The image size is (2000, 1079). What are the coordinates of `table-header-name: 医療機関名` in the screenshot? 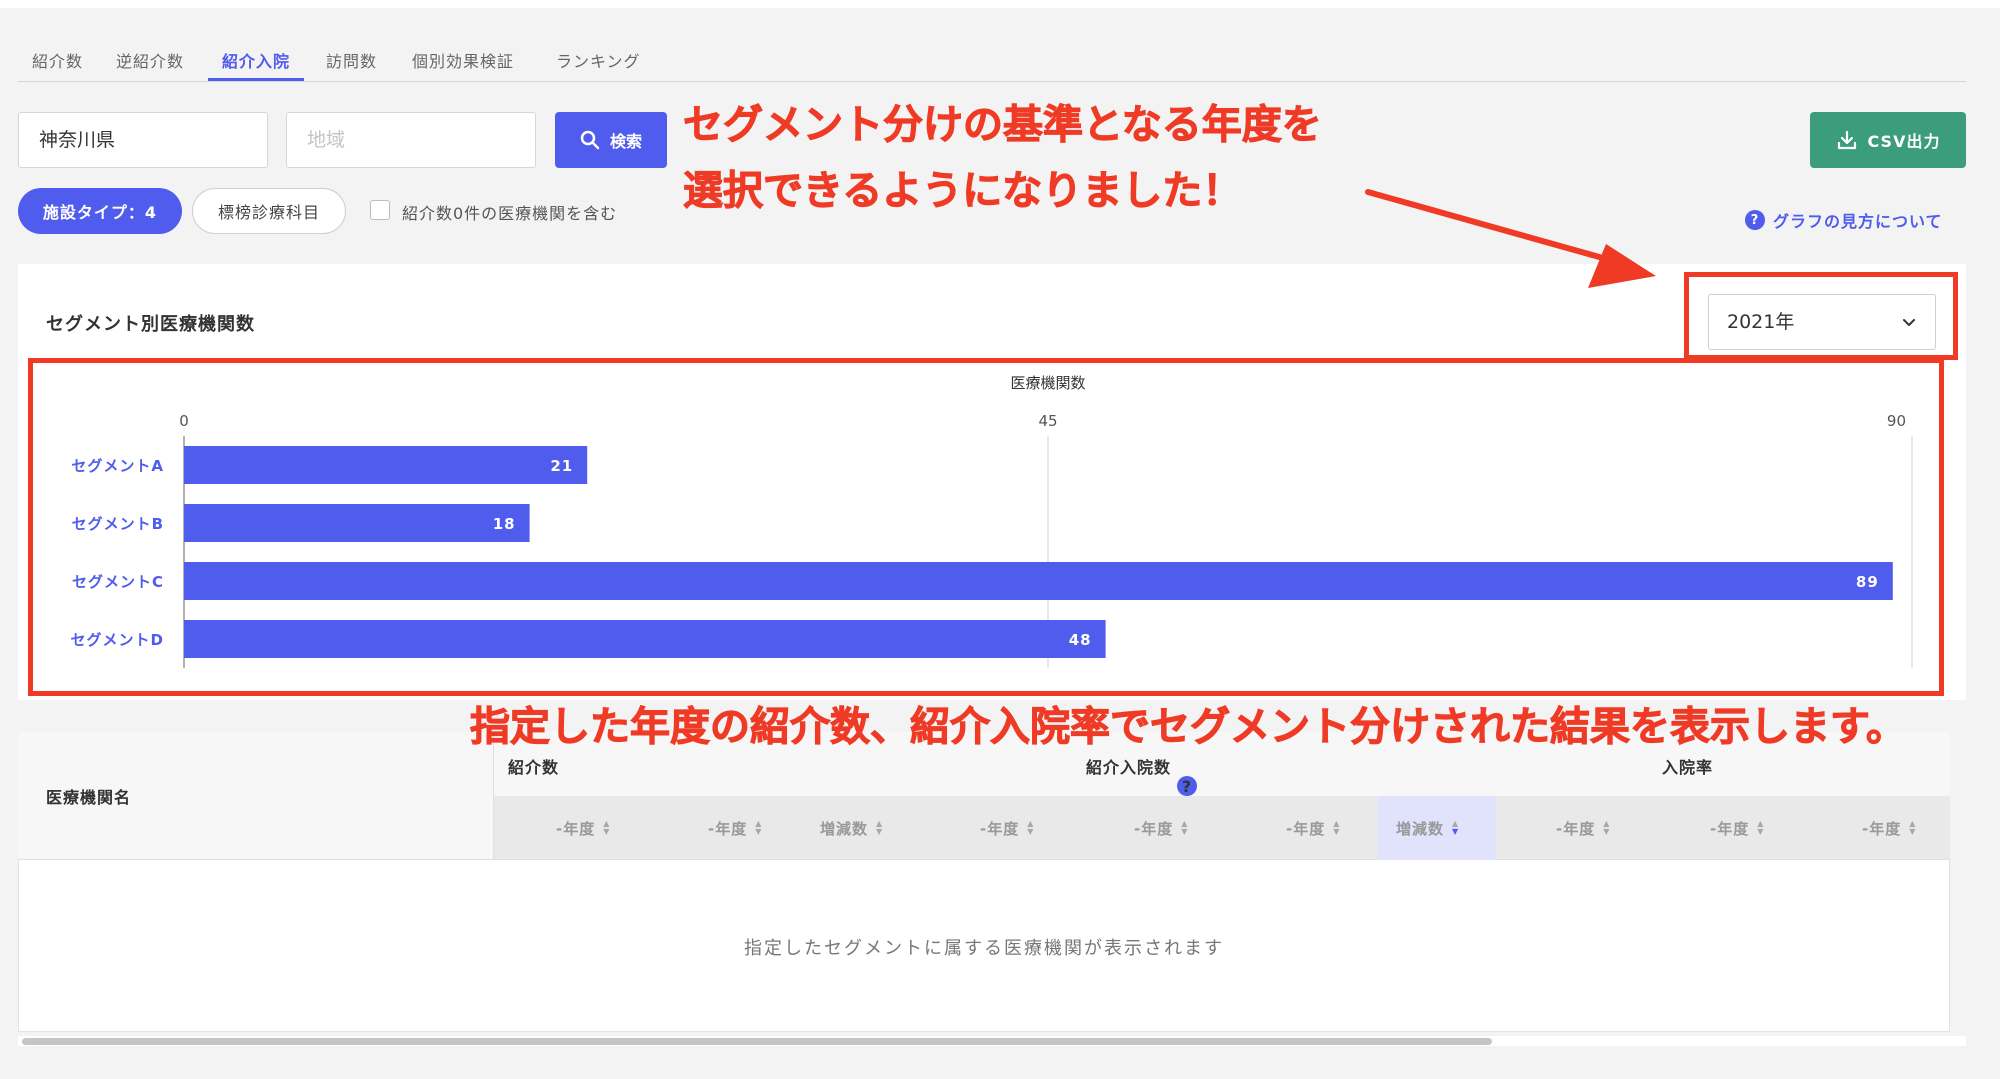 It's located at (256, 796).